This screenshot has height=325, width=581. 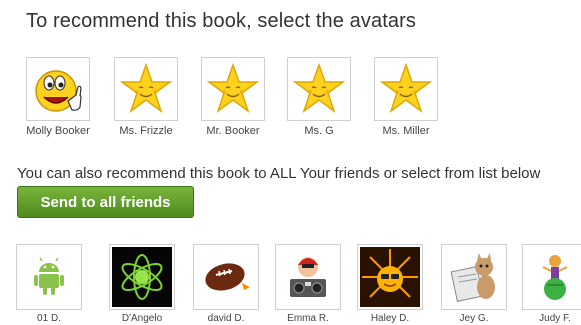 What do you see at coordinates (58, 131) in the screenshot?
I see `avatar-name: Molly Booker` at bounding box center [58, 131].